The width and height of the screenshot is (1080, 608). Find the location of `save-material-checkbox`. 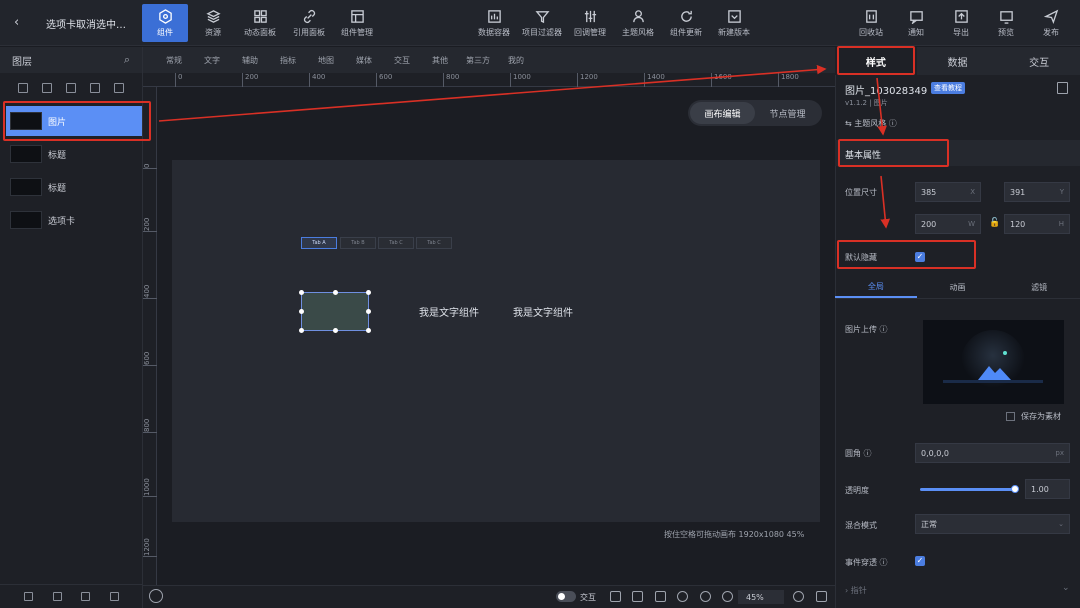

save-material-checkbox is located at coordinates (1010, 416).